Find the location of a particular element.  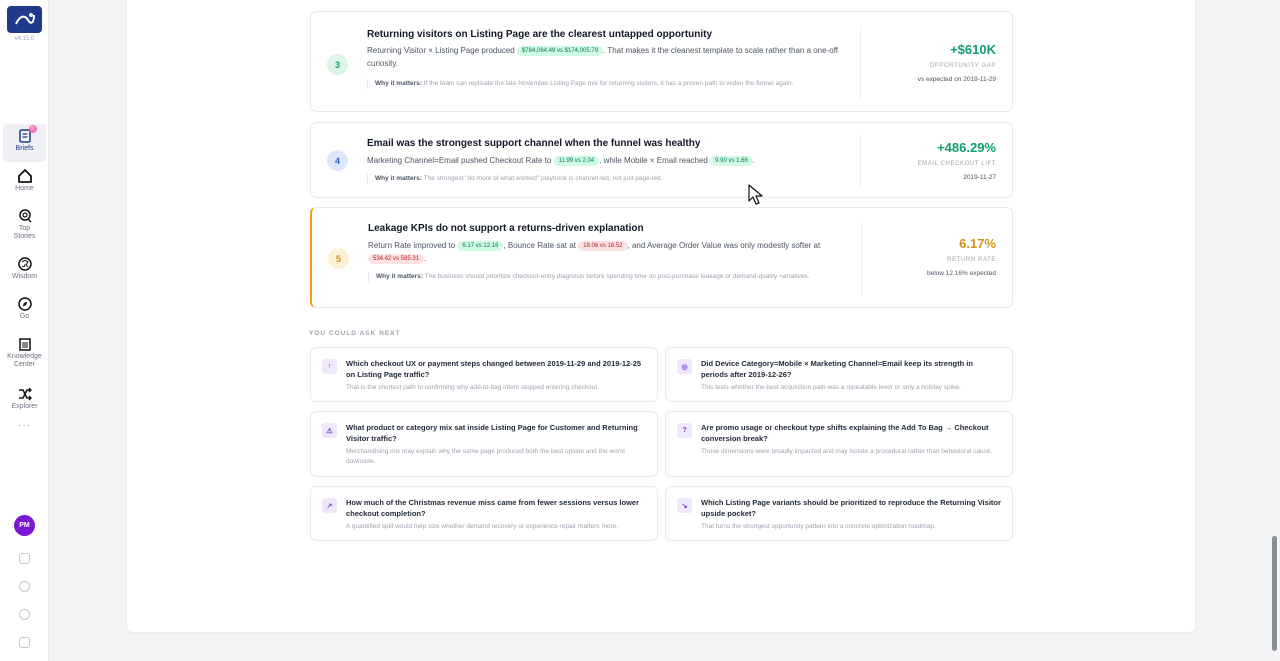

logout-icon is located at coordinates (24, 642).